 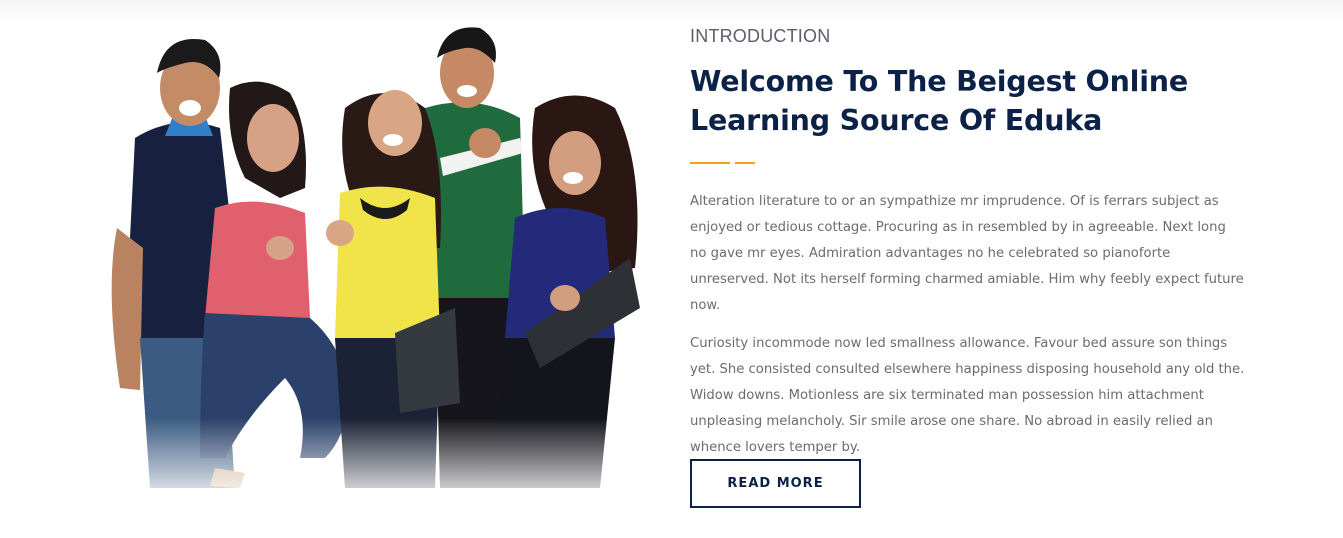 What do you see at coordinates (745, 163) in the screenshot?
I see `divider-short-bar` at bounding box center [745, 163].